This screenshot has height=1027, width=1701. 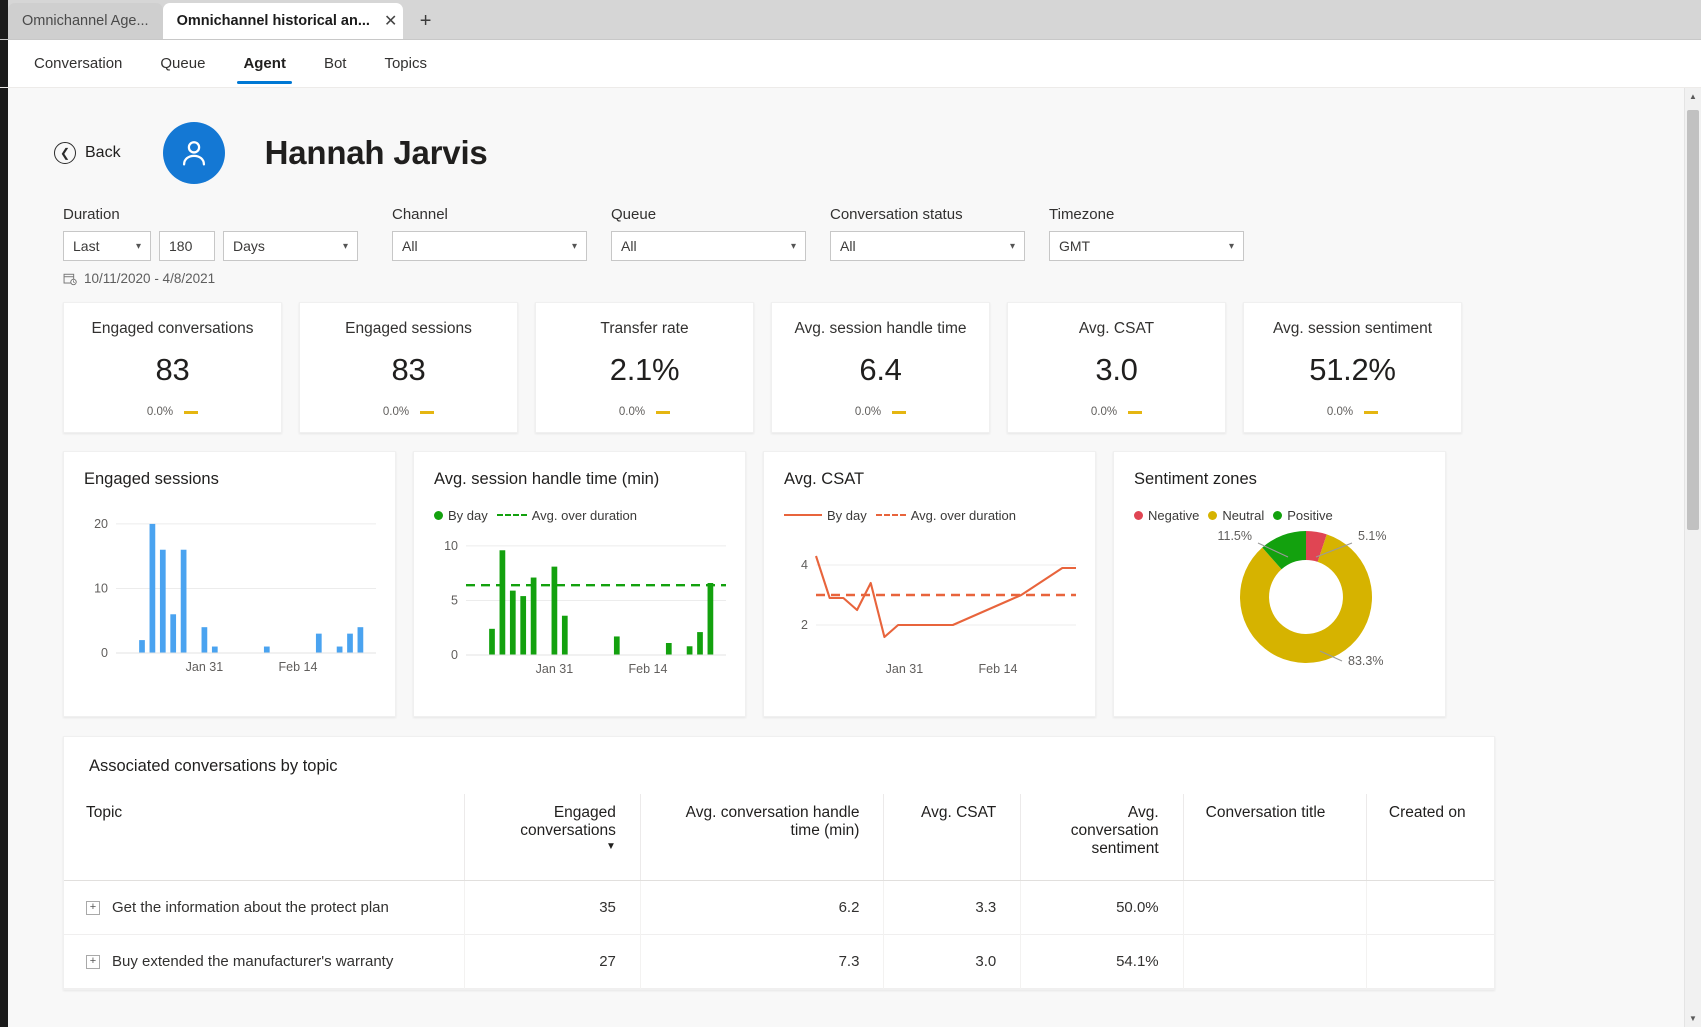 I want to click on svg-text: 11.5%, so click(x=1234, y=536).